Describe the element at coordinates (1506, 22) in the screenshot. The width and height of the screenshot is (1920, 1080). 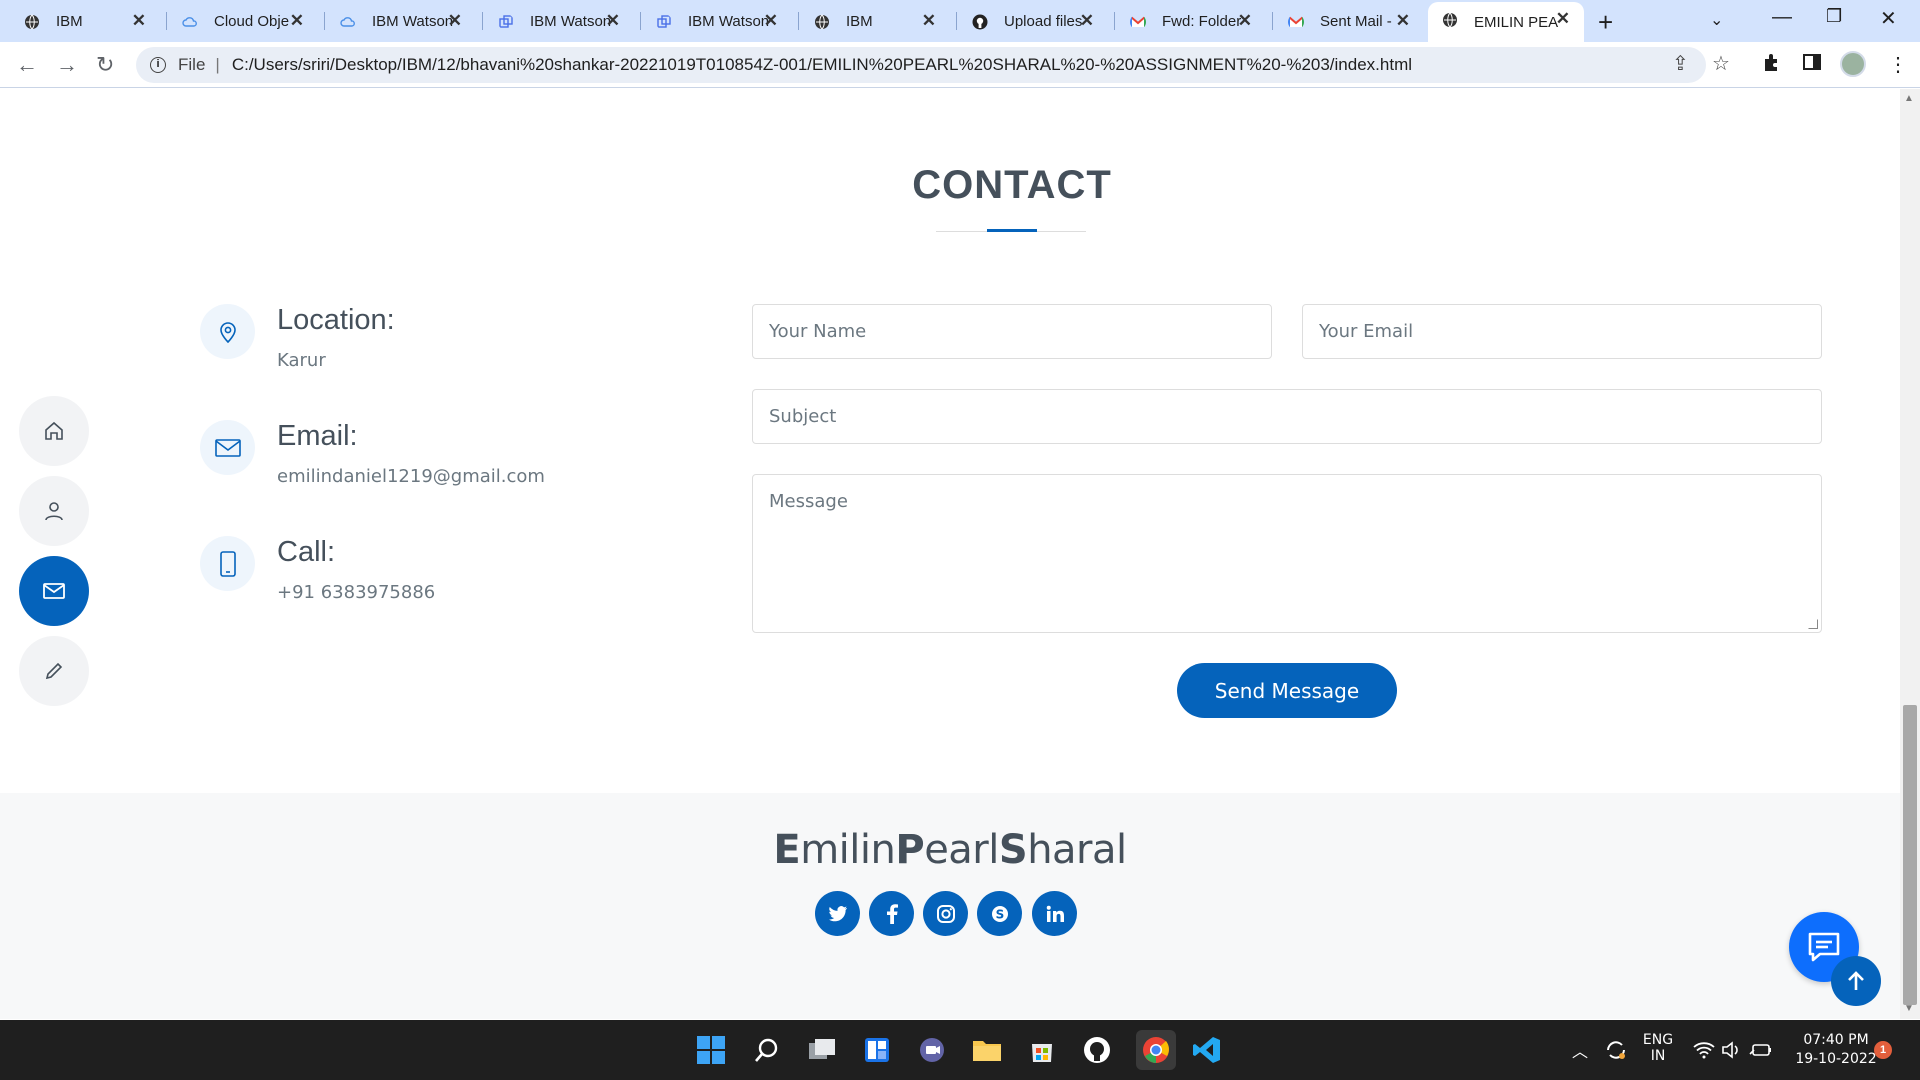
I see `tab-emilin-pearl: EMILIN PEA ✕` at that location.